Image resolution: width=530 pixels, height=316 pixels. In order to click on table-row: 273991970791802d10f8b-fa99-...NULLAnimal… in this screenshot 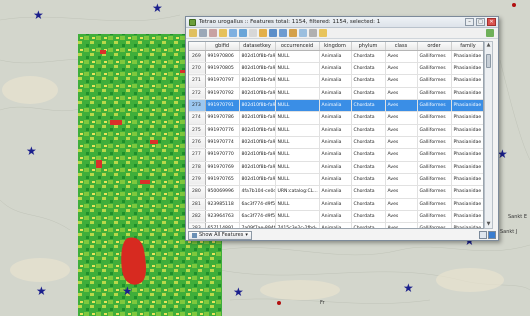, I will do `click(336, 106)`.